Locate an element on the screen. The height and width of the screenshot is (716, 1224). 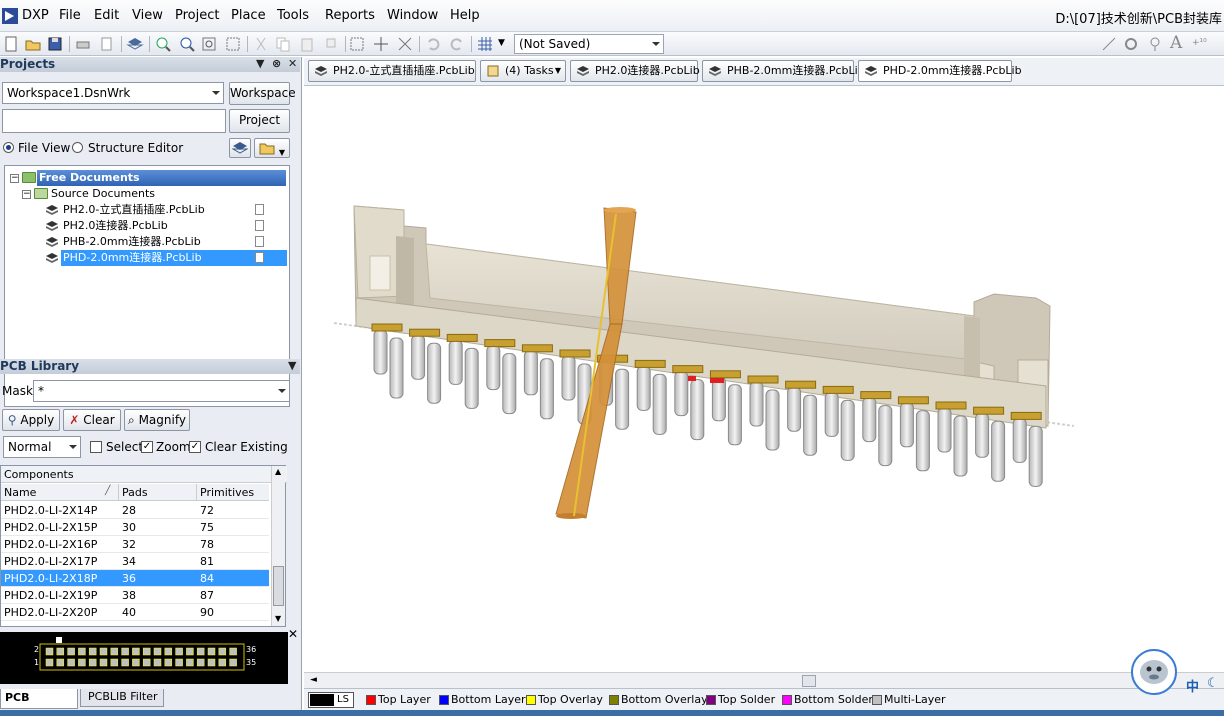
canvas-horizontal-scrollbar: ◄ is located at coordinates (764, 680).